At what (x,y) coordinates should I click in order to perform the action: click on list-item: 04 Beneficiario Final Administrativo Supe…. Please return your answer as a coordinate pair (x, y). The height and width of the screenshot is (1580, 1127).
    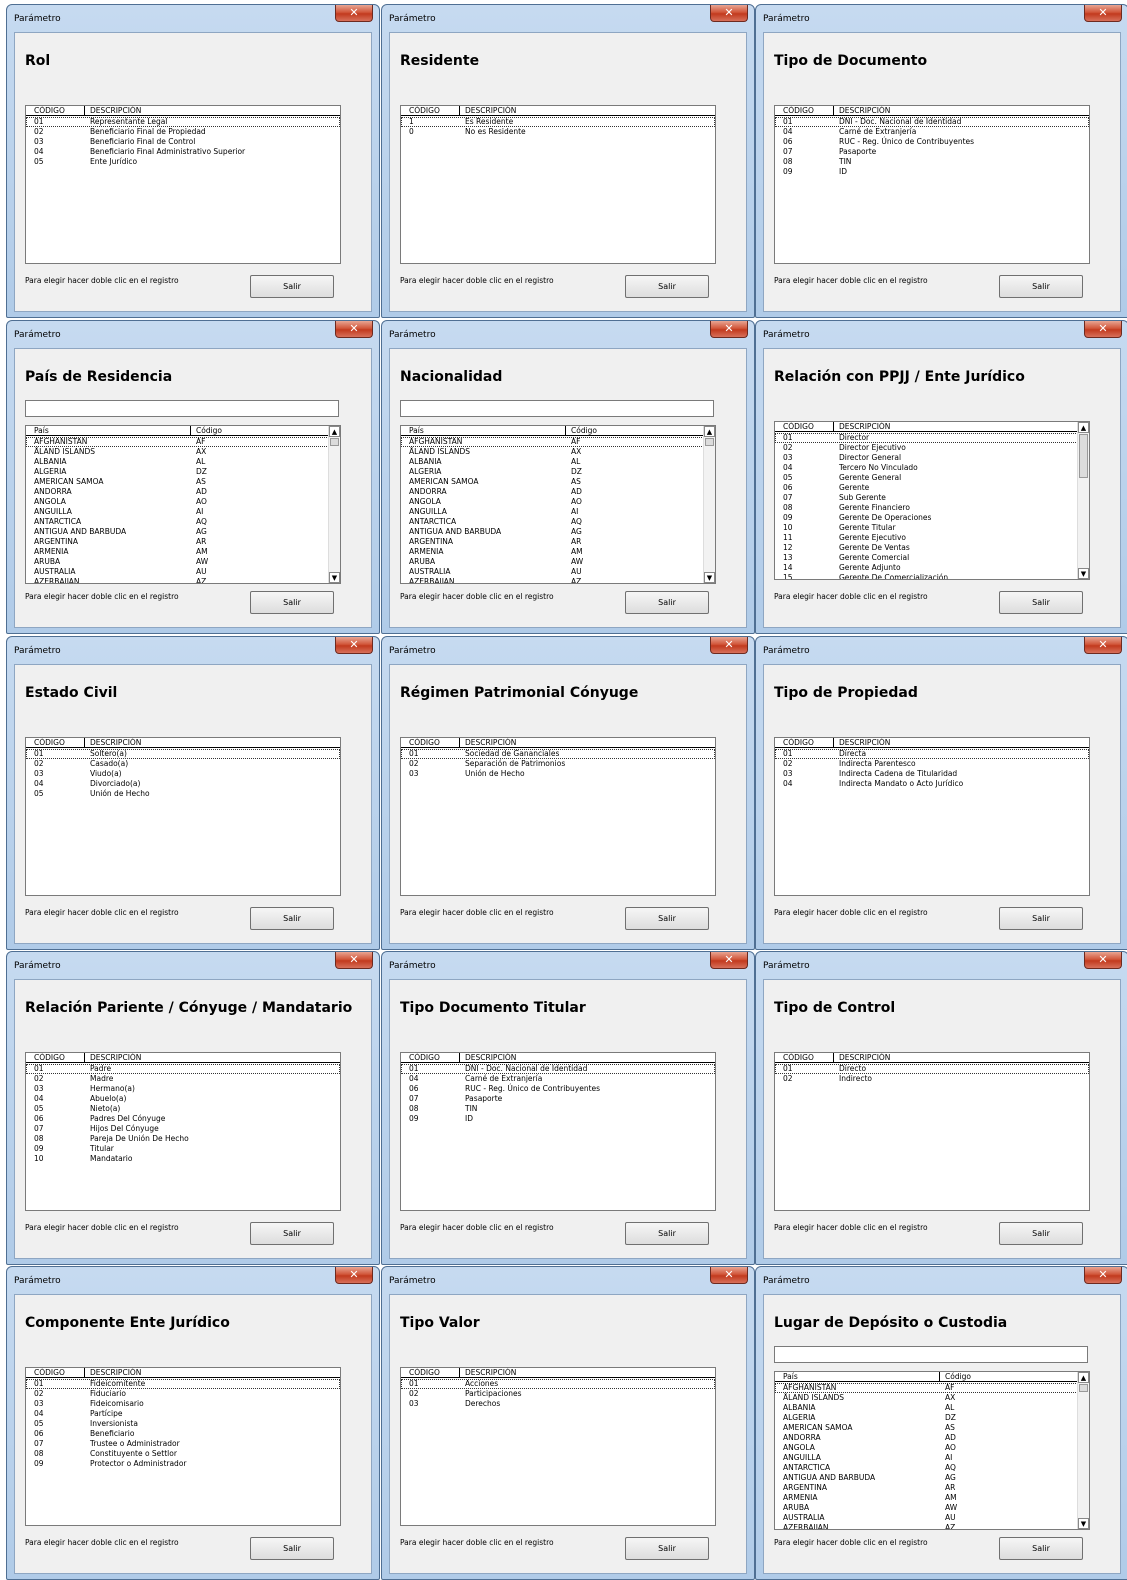
    Looking at the image, I should click on (183, 152).